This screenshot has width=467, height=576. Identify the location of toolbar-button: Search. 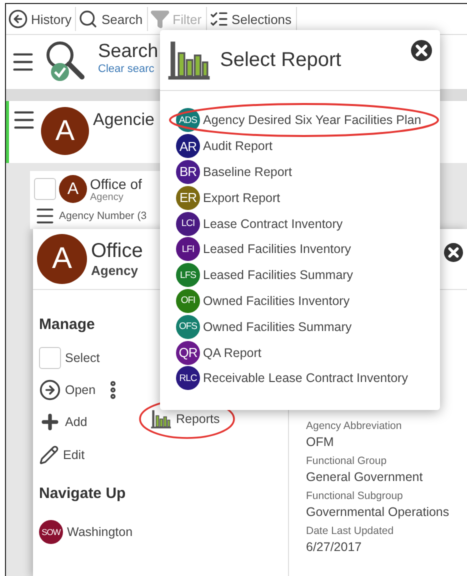
(112, 19).